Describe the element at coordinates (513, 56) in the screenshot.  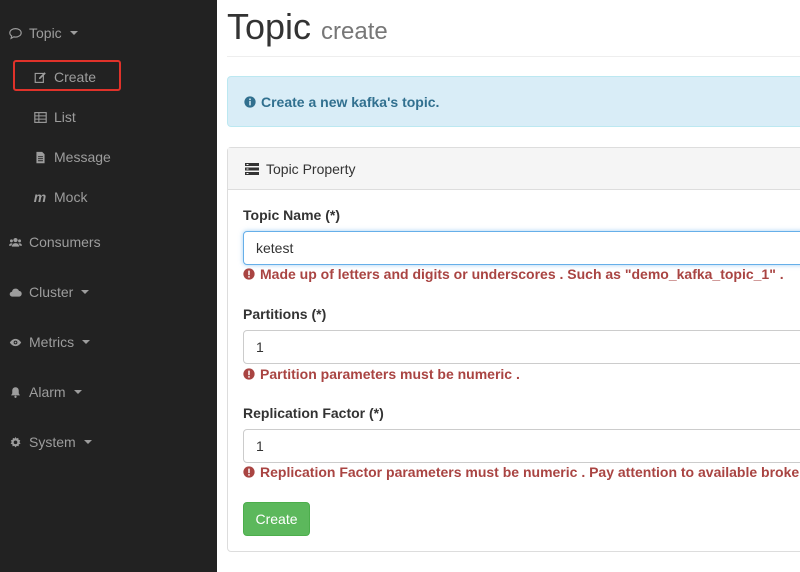
I see `header-divider` at that location.